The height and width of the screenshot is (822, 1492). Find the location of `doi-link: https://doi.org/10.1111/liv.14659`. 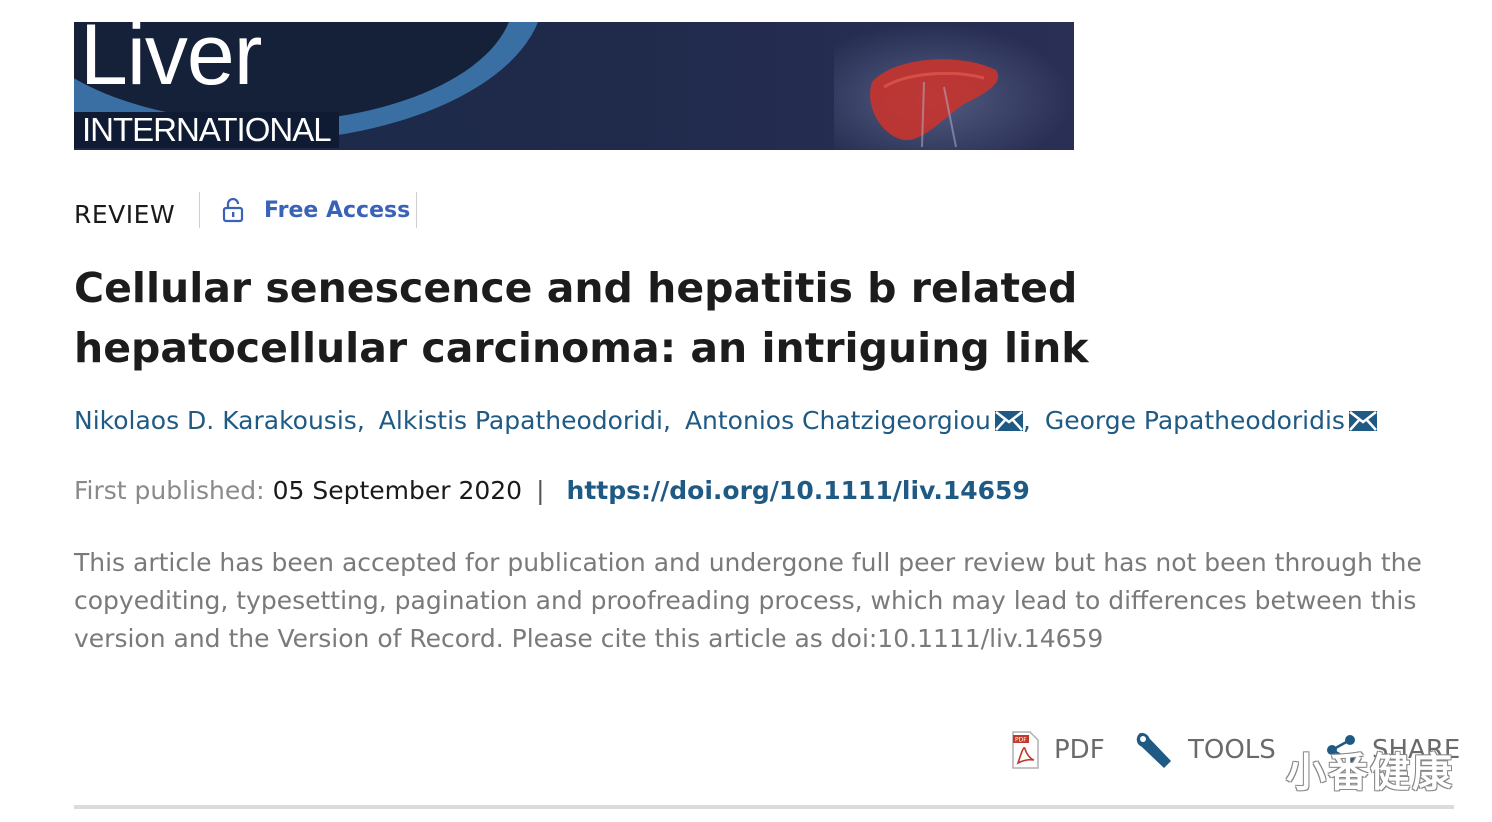

doi-link: https://doi.org/10.1111/liv.14659 is located at coordinates (798, 490).